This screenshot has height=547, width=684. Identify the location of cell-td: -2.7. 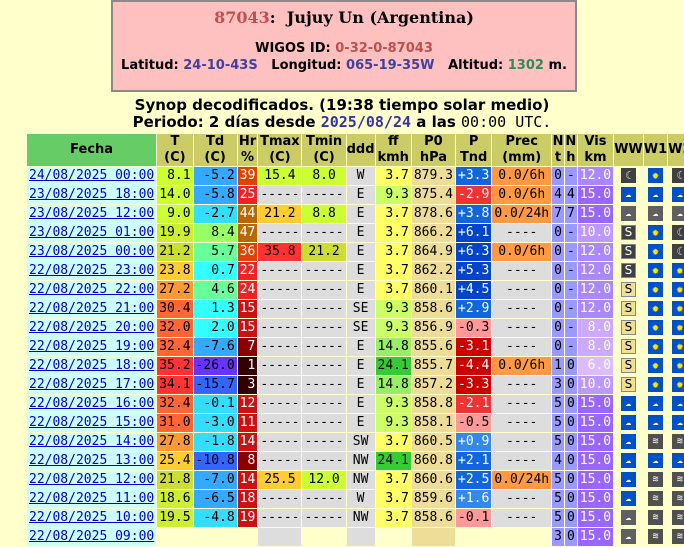
(215, 214).